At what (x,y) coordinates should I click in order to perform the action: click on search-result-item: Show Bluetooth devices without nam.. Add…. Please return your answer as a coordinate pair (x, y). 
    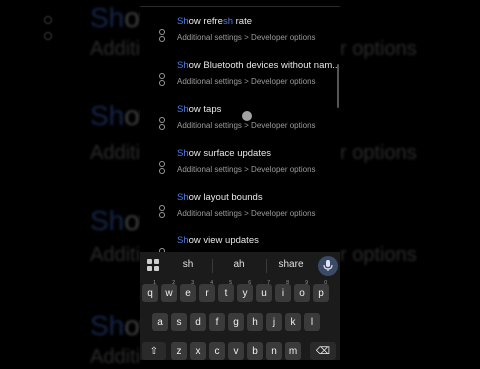
    Looking at the image, I should click on (240, 79).